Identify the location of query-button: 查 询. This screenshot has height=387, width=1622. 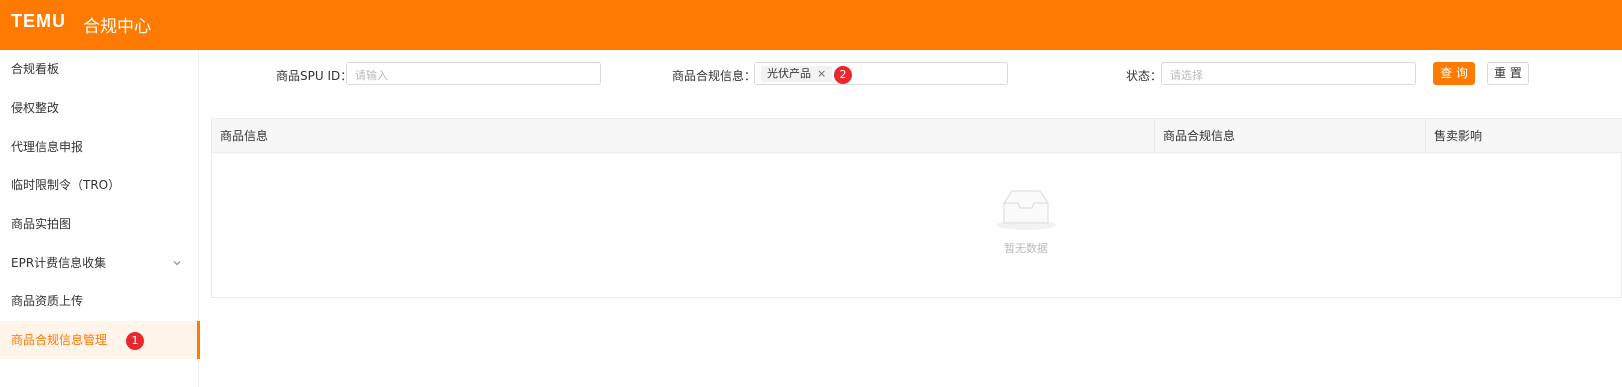
(1454, 73).